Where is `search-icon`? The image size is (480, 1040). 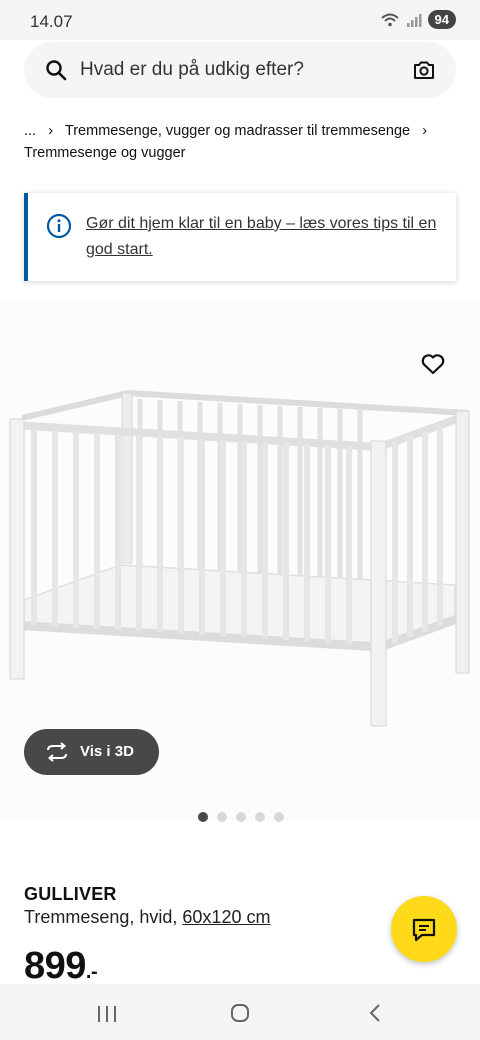
search-icon is located at coordinates (56, 70).